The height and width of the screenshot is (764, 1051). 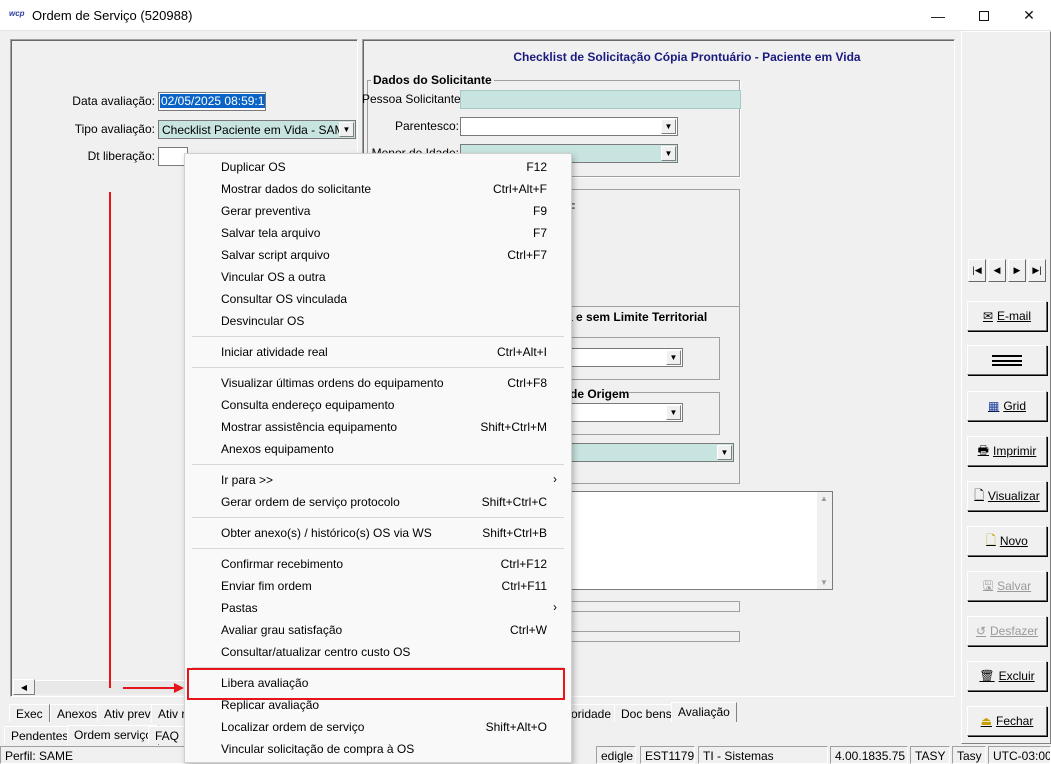 I want to click on menu-item-label: Replicar avaliação, so click(x=270, y=705).